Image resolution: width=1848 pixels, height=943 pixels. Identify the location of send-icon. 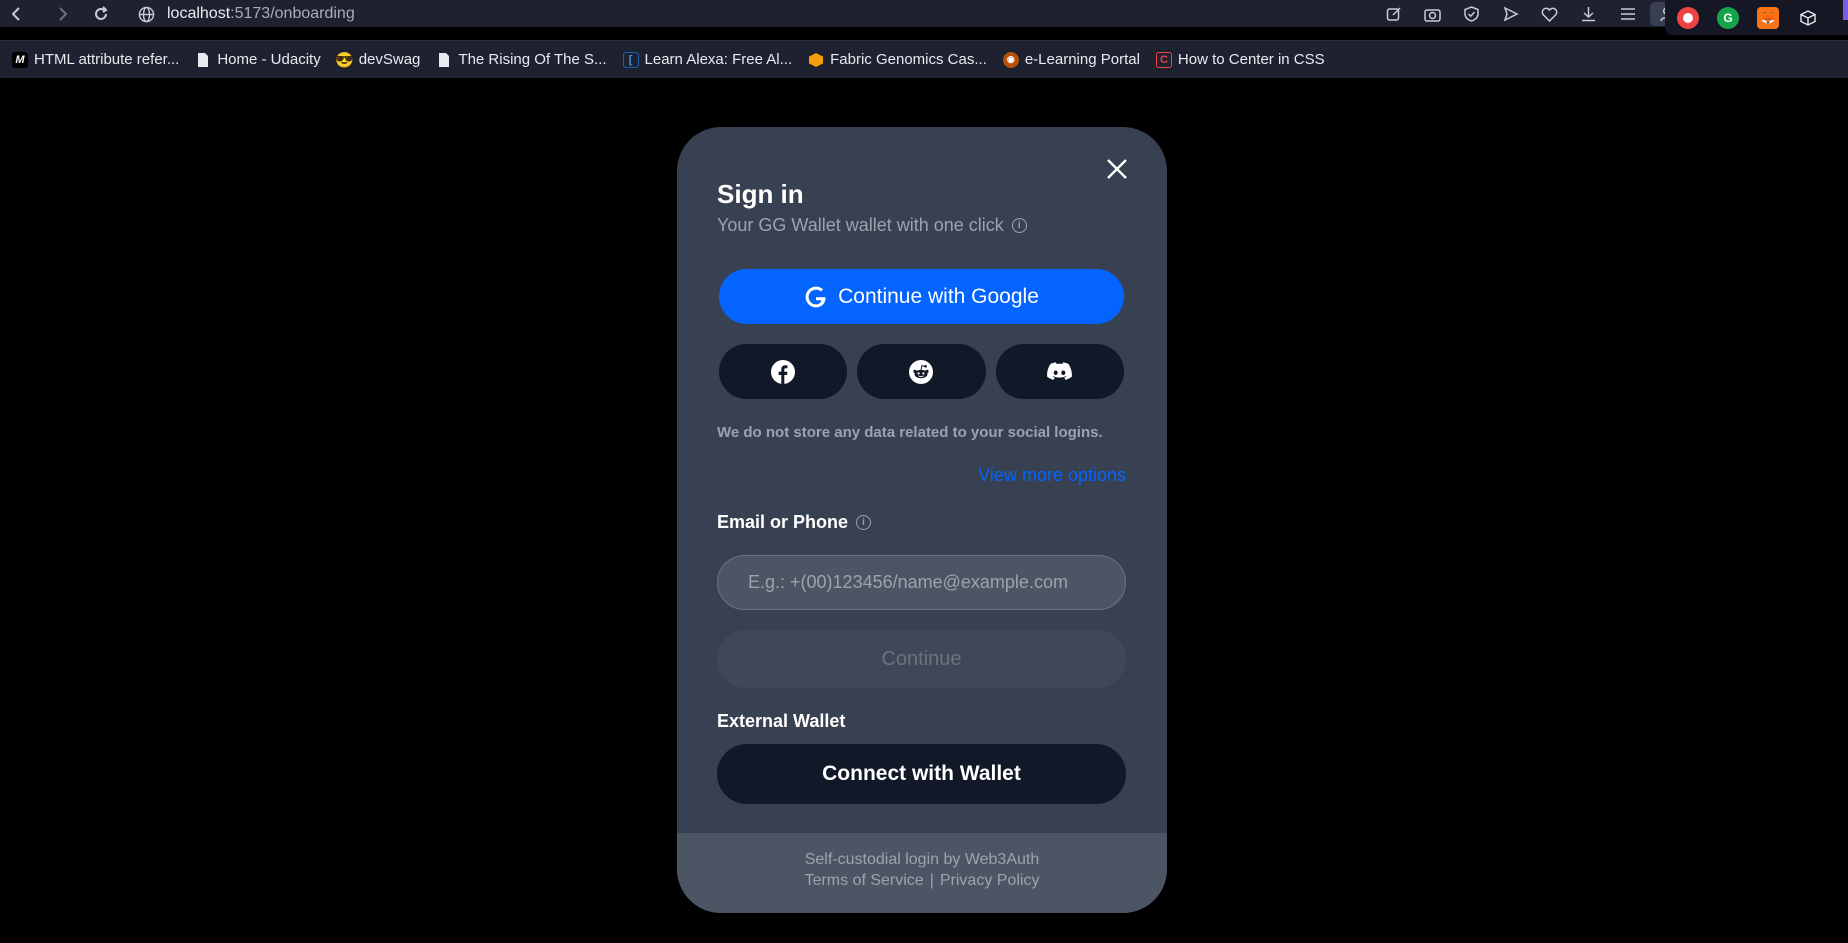
(1510, 14).